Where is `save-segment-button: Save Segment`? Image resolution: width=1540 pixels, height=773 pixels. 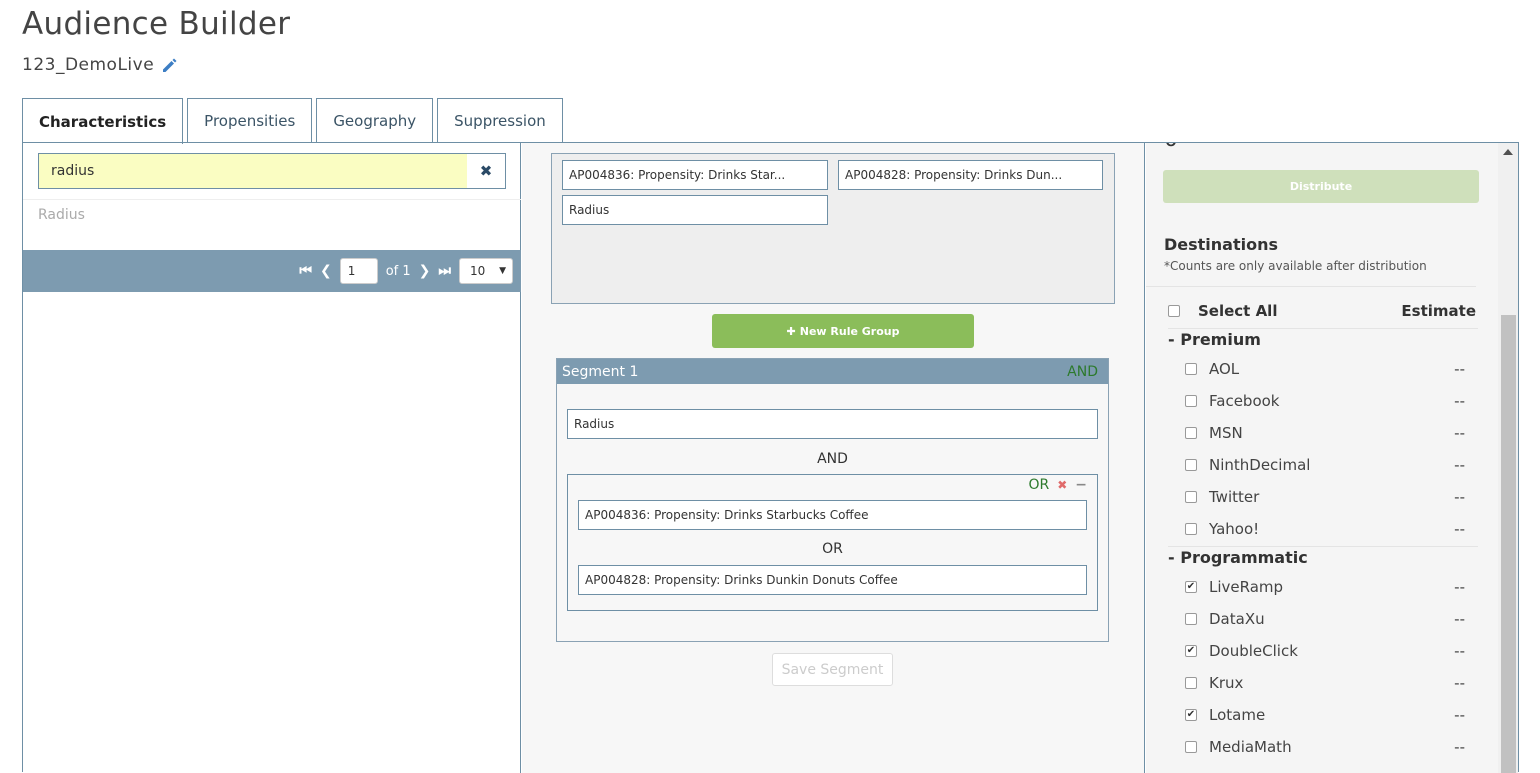
save-segment-button: Save Segment is located at coordinates (832, 669).